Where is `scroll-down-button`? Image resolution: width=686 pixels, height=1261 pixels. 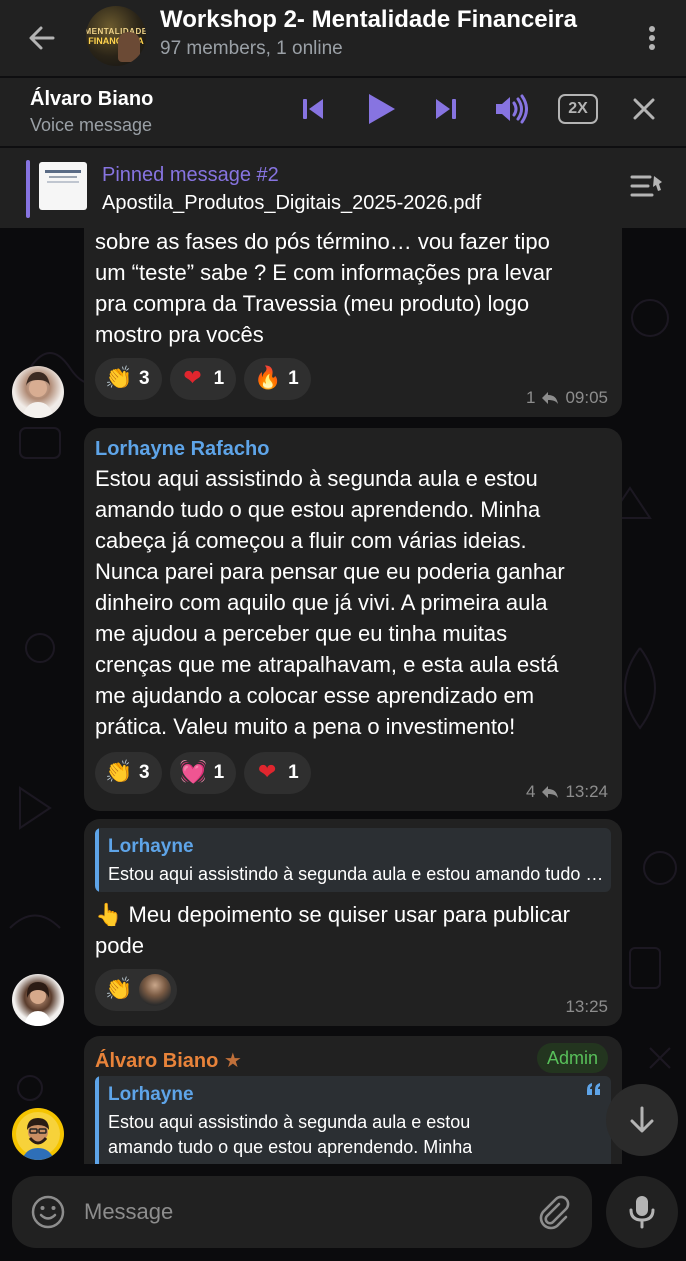 scroll-down-button is located at coordinates (642, 1120).